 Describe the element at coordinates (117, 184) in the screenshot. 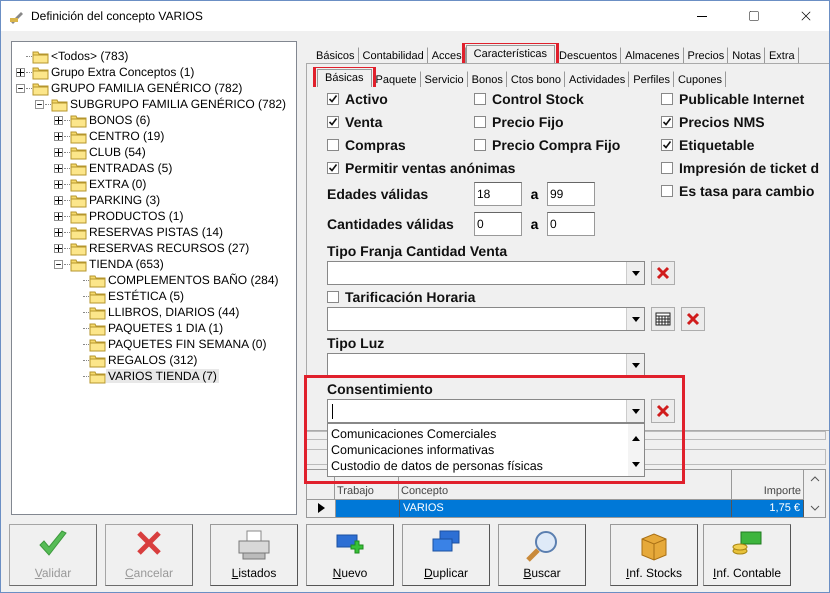

I see `tree-item: EXTRA (0)` at that location.